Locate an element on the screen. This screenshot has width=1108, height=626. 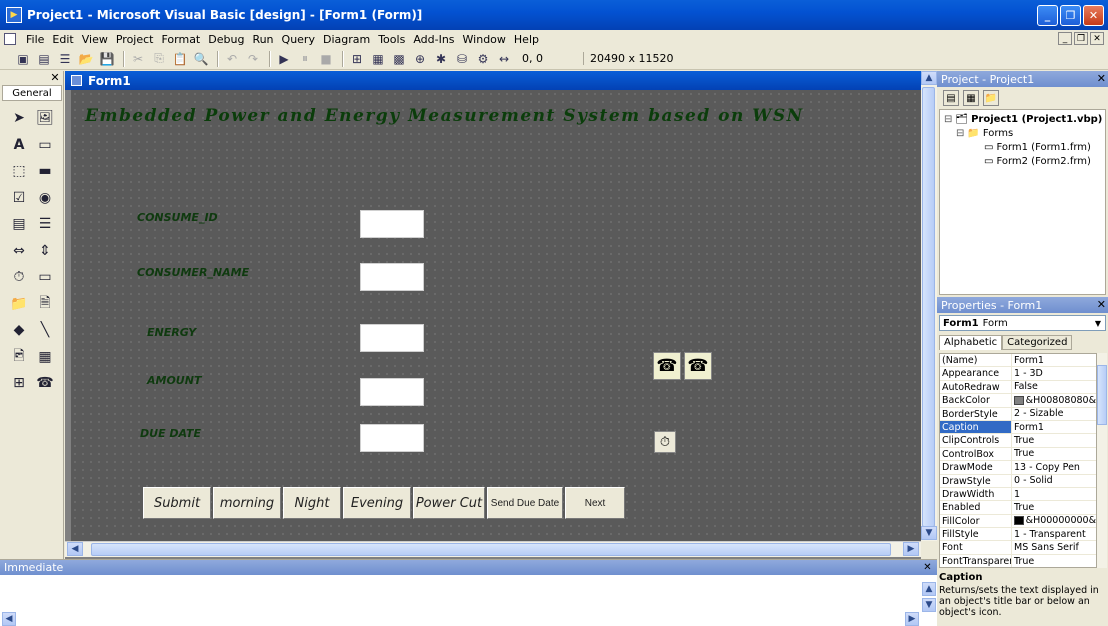
menu-diagram: Diagram is located at coordinates (346, 39).